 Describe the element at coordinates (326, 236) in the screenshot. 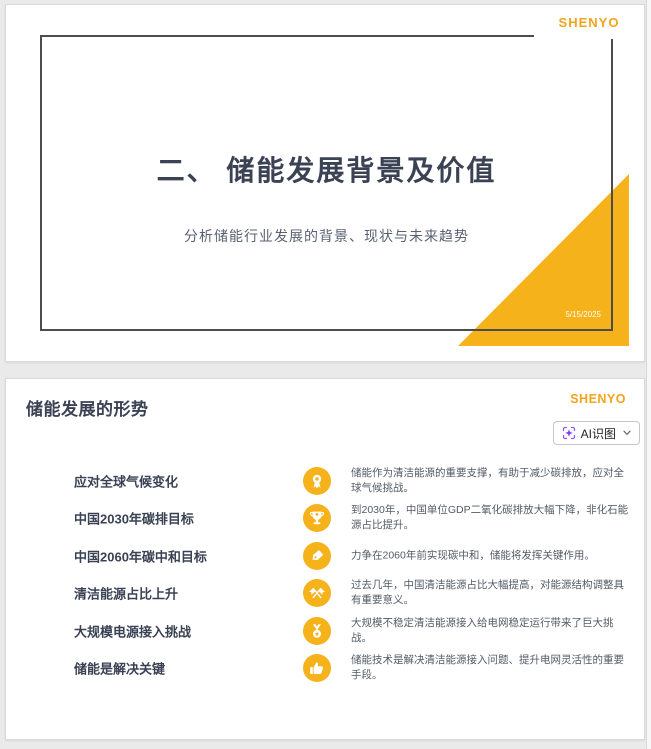

I see `section-subtitle: 分析储能行业发展的背景、现状与未来趋势` at that location.